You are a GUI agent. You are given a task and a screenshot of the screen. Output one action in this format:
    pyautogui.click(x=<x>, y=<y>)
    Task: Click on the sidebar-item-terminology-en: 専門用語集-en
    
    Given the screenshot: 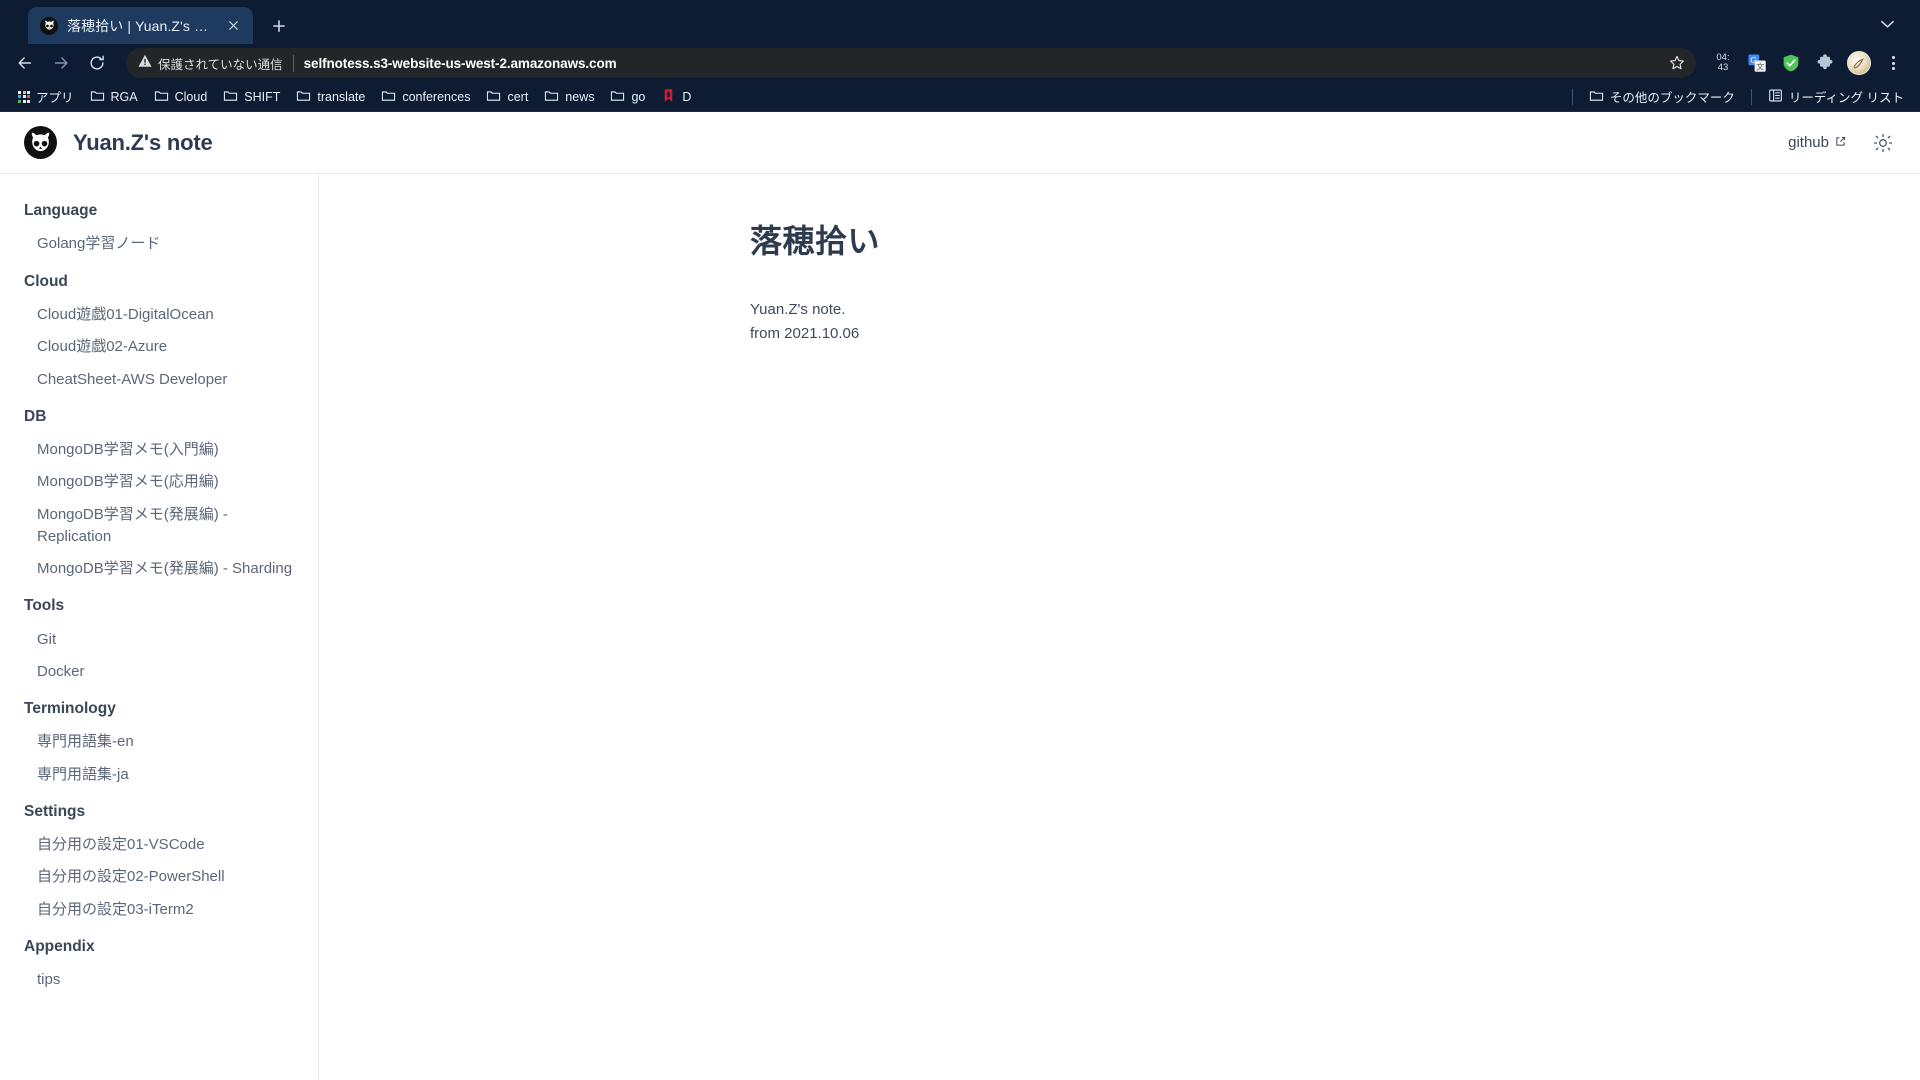 What is the action you would take?
    pyautogui.click(x=162, y=742)
    